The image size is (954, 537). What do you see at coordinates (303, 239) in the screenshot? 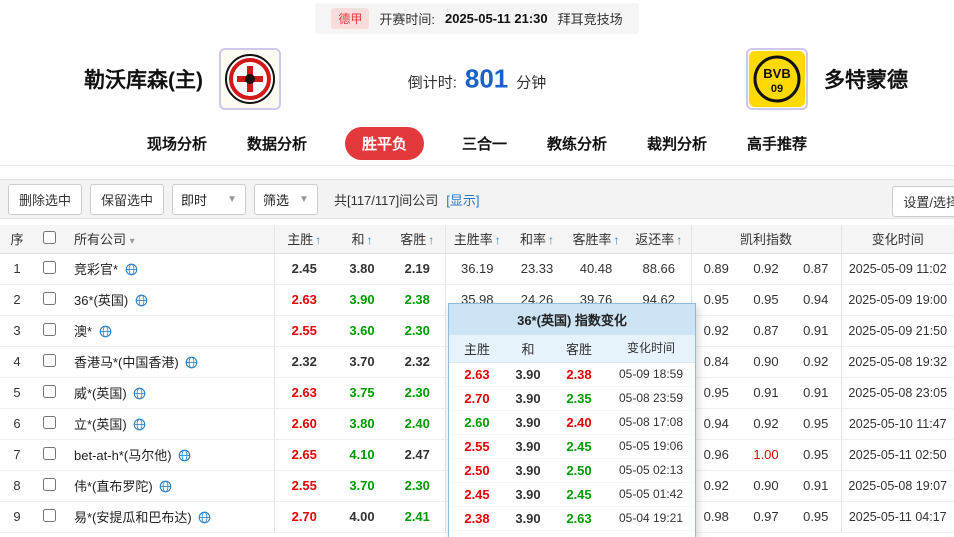
I see `col-header-home: 主胜 ↑` at bounding box center [303, 239].